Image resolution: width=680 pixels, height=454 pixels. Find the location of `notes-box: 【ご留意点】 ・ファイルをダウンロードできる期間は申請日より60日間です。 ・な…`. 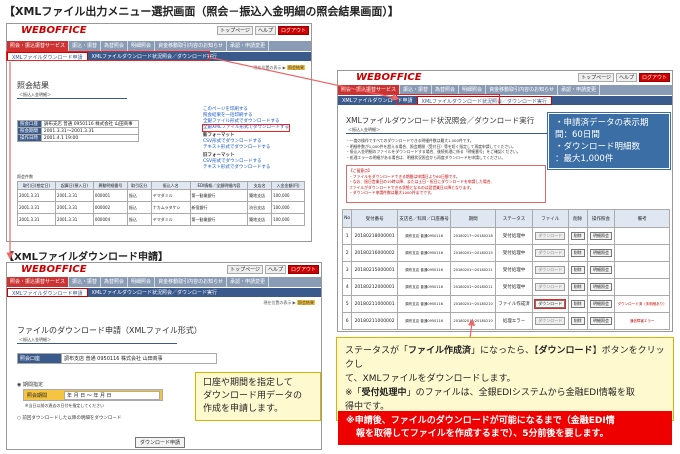

notes-box: 【ご留意点】 ・ファイルをダウンロードできる期間は申請日より60日間です。 ・な… is located at coordinates (446, 184).